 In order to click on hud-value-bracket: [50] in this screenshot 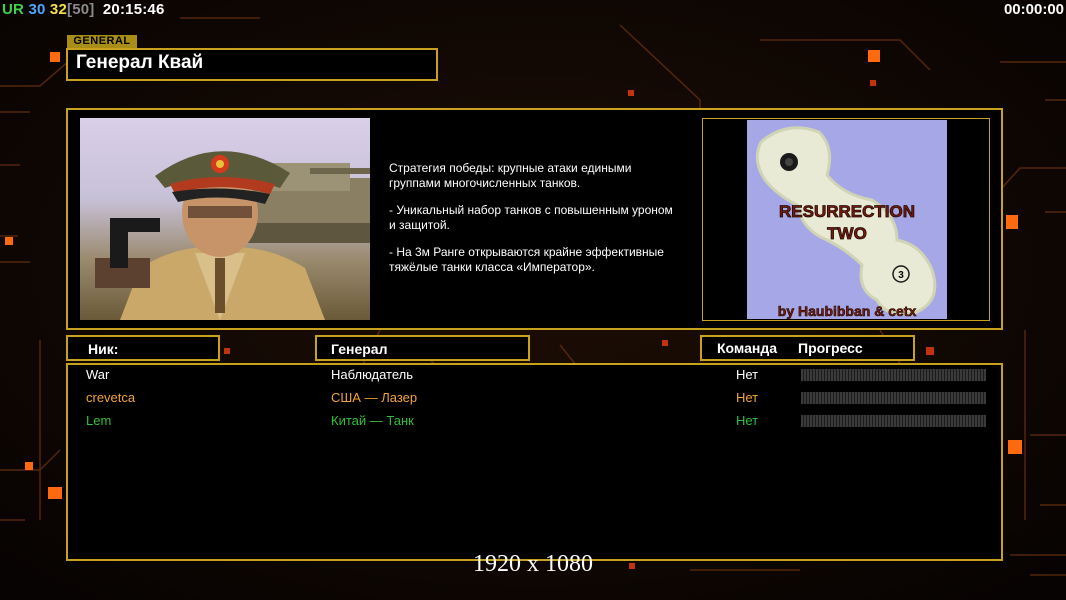, I will do `click(81, 9)`.